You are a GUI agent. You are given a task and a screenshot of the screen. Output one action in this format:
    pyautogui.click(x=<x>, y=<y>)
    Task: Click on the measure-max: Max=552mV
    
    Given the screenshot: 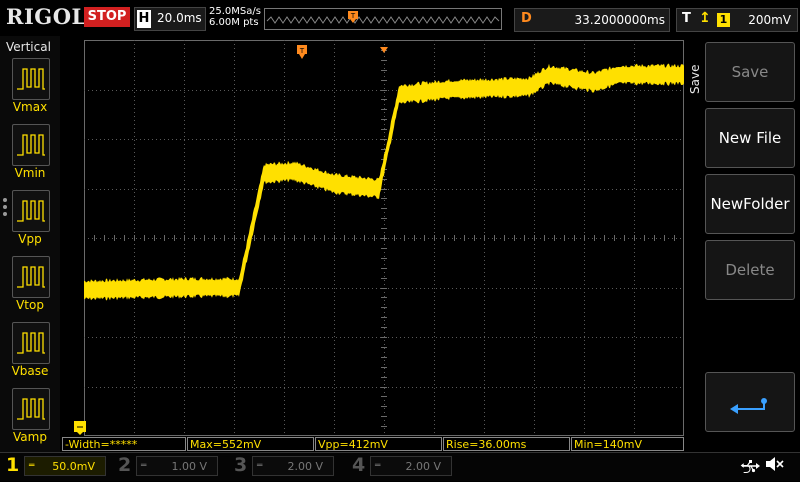 What is the action you would take?
    pyautogui.click(x=250, y=444)
    